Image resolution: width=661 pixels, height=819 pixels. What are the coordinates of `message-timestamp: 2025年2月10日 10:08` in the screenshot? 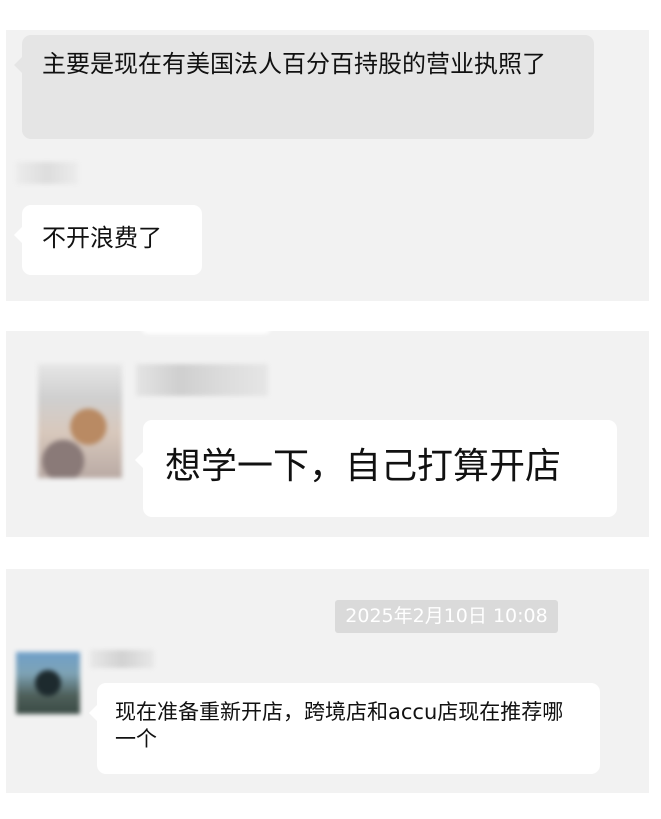 It's located at (446, 616).